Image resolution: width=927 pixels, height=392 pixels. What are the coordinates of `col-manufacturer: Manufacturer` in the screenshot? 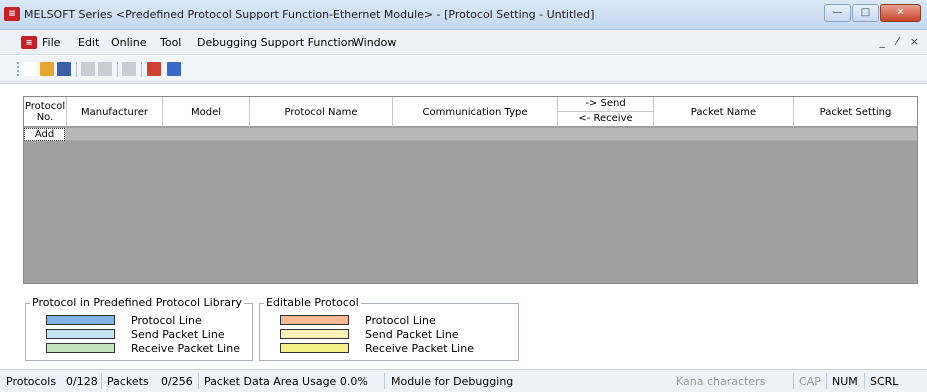 It's located at (115, 112).